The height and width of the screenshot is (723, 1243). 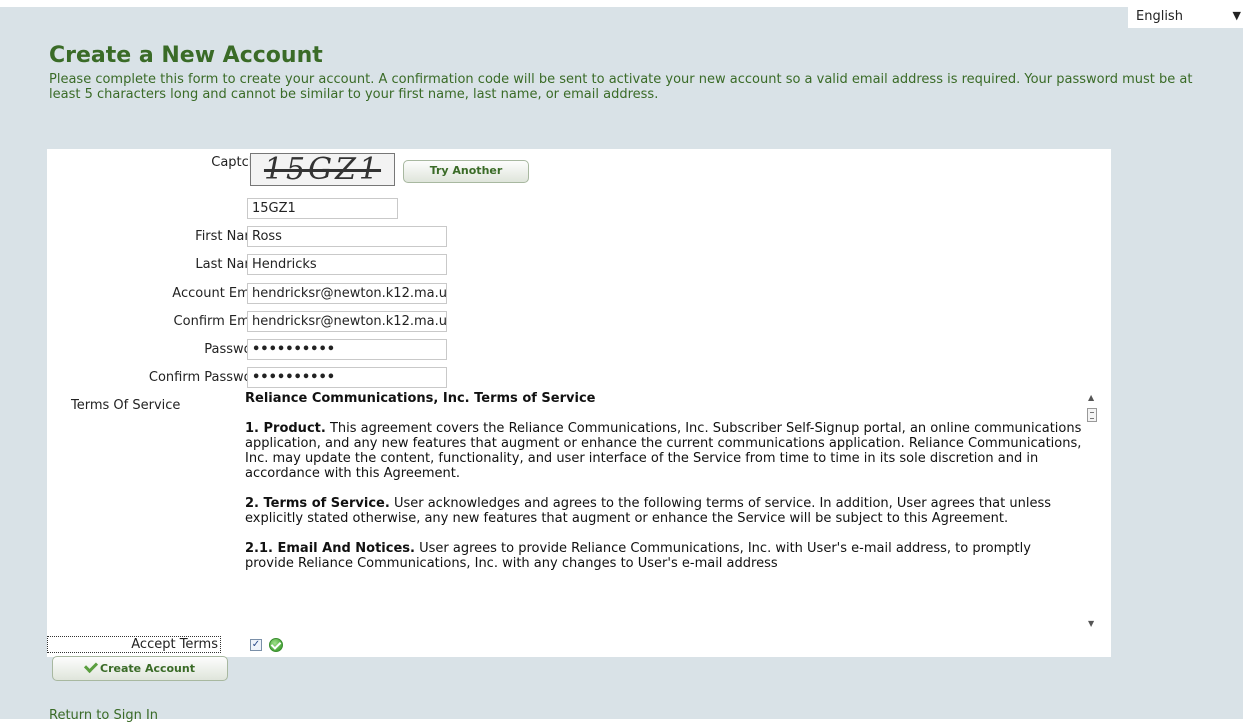 What do you see at coordinates (1092, 415) in the screenshot?
I see `scroll-thumb` at bounding box center [1092, 415].